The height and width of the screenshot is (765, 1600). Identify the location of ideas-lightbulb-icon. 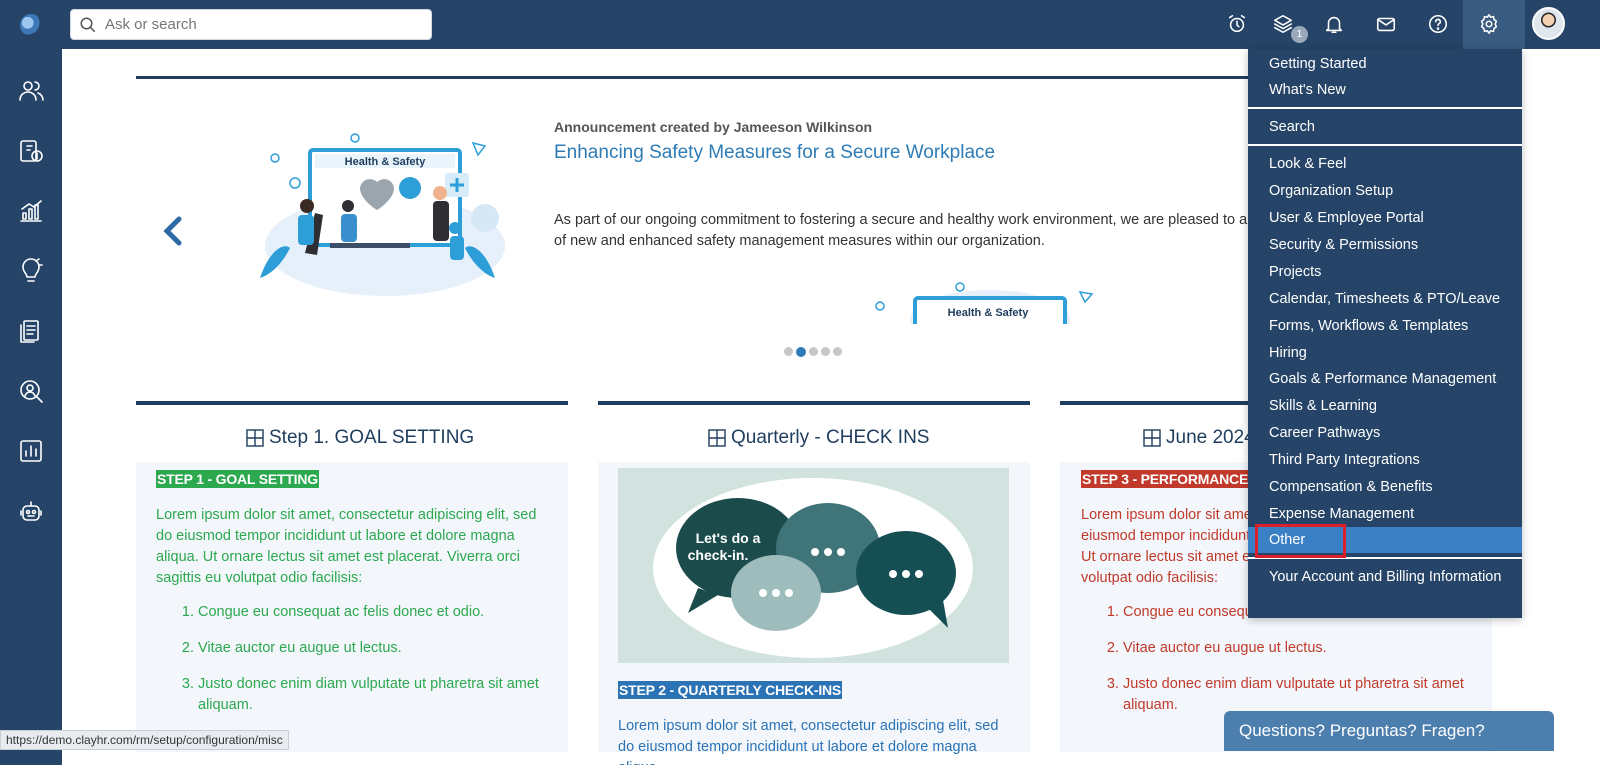
(31, 271).